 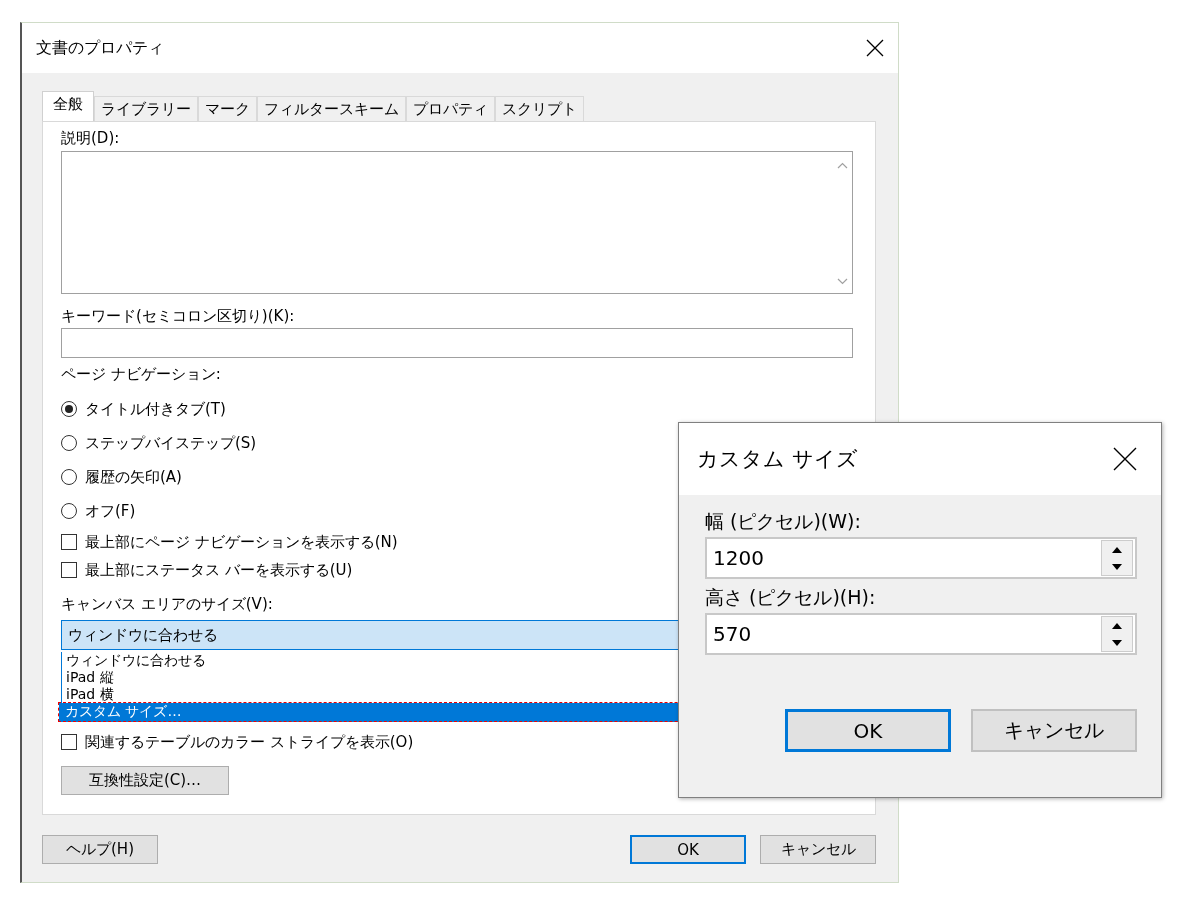 What do you see at coordinates (777, 459) in the screenshot?
I see `dialog-title: カスタム サイズ` at bounding box center [777, 459].